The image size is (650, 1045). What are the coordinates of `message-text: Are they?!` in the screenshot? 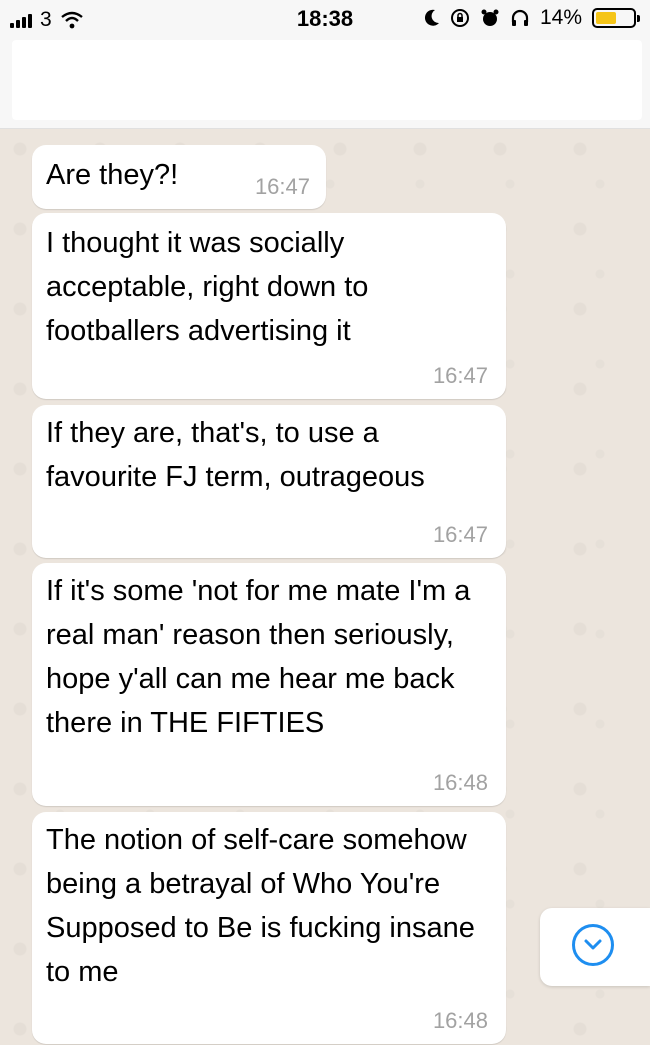 It's located at (112, 175).